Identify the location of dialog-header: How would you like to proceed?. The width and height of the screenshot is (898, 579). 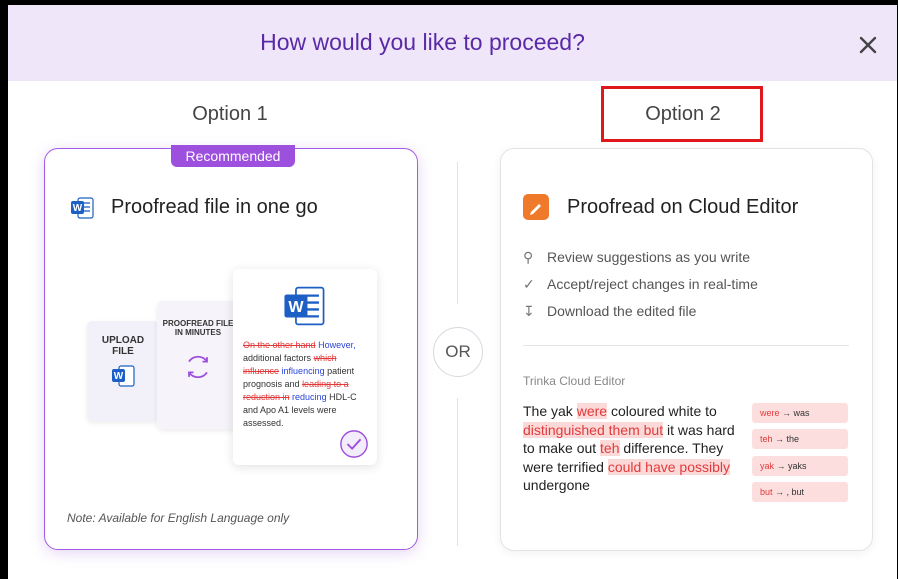
(452, 43).